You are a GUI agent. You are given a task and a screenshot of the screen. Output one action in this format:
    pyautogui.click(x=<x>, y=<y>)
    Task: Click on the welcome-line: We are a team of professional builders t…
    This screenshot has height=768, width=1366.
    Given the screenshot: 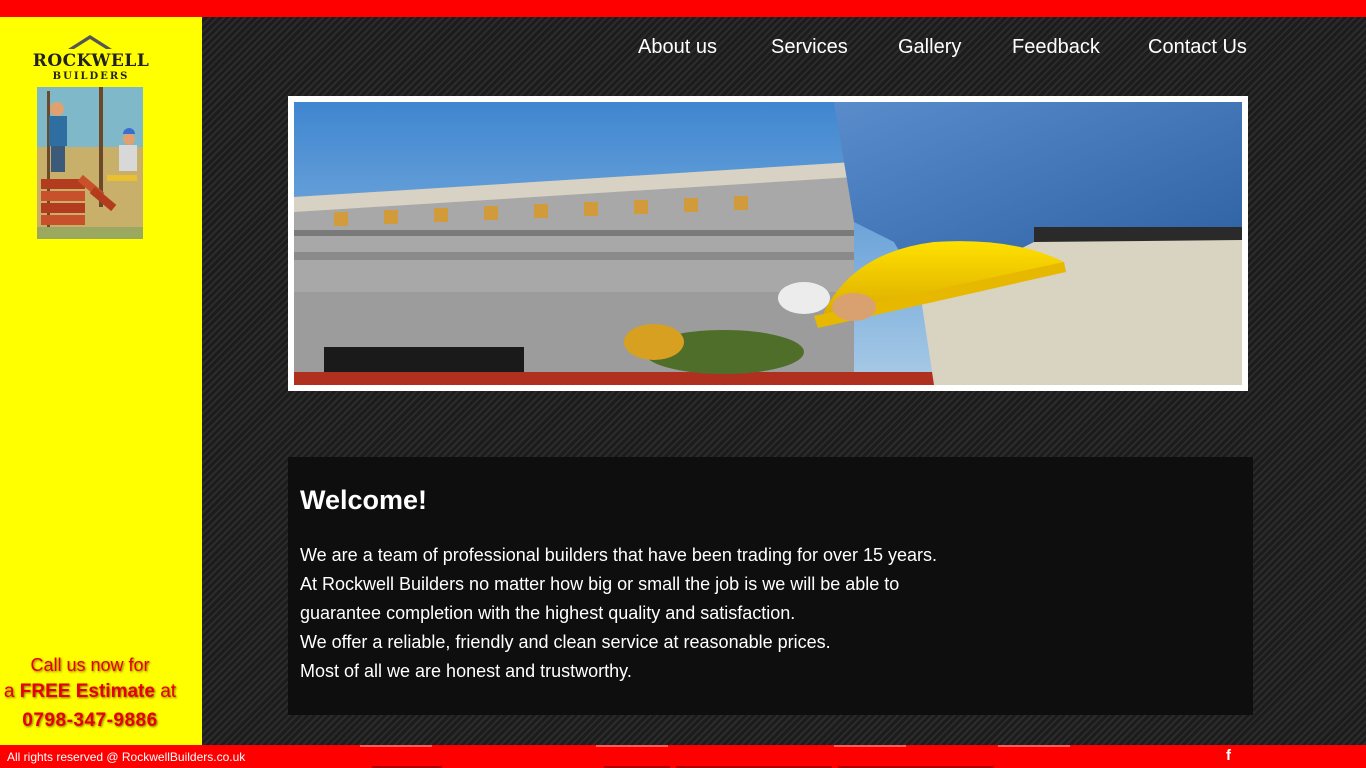 What is the action you would take?
    pyautogui.click(x=619, y=555)
    